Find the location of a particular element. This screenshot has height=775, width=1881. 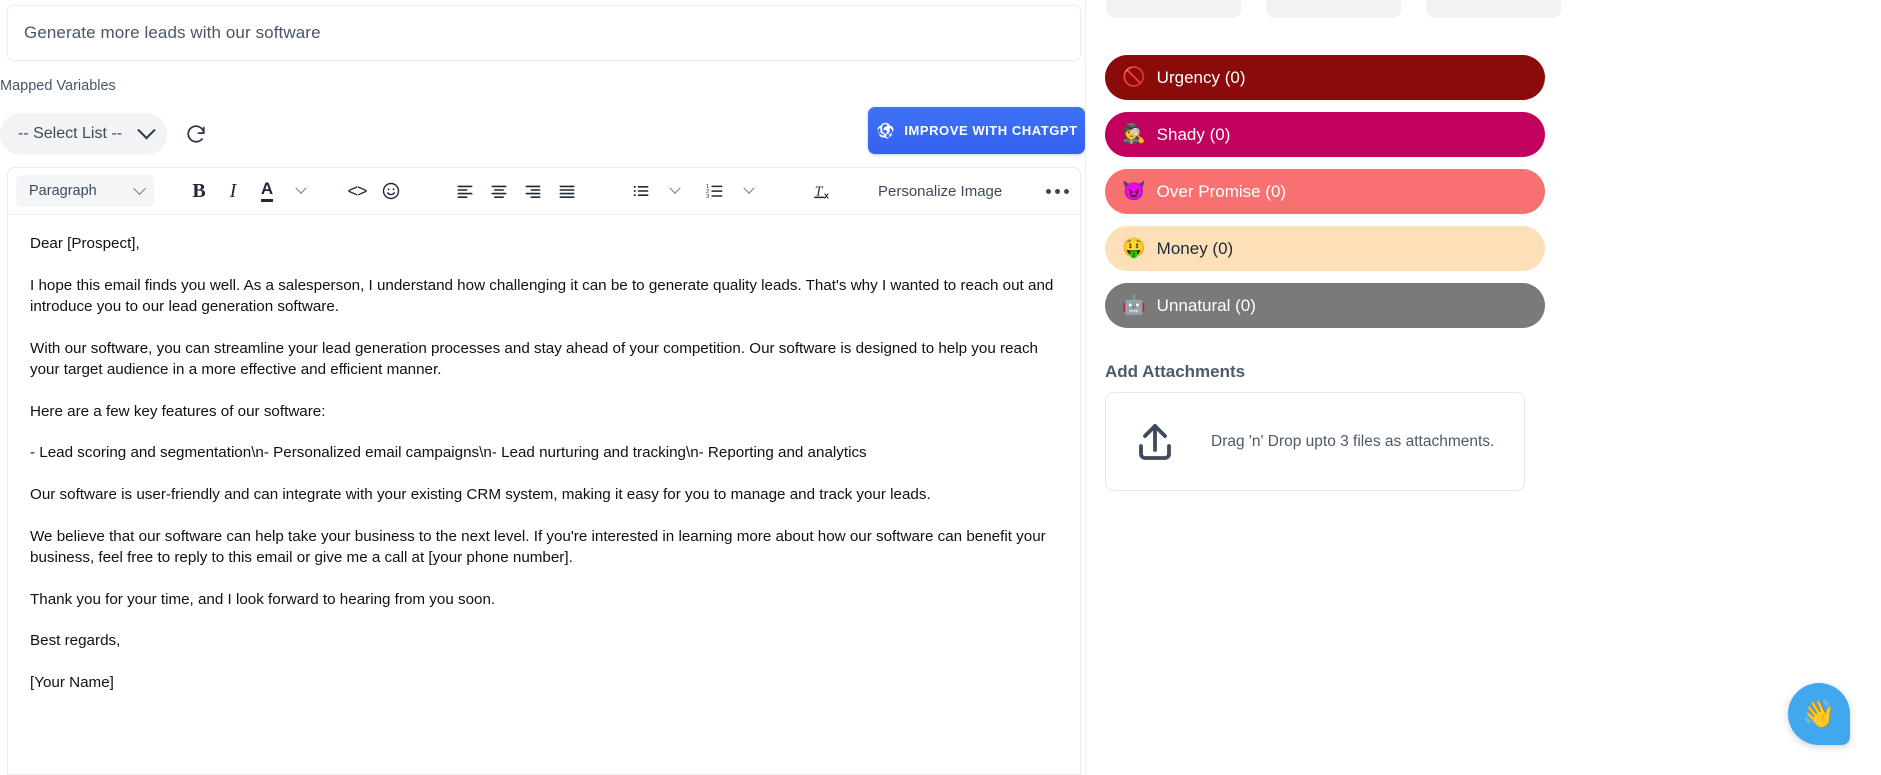

bullet-list-dropdown is located at coordinates (675, 191).